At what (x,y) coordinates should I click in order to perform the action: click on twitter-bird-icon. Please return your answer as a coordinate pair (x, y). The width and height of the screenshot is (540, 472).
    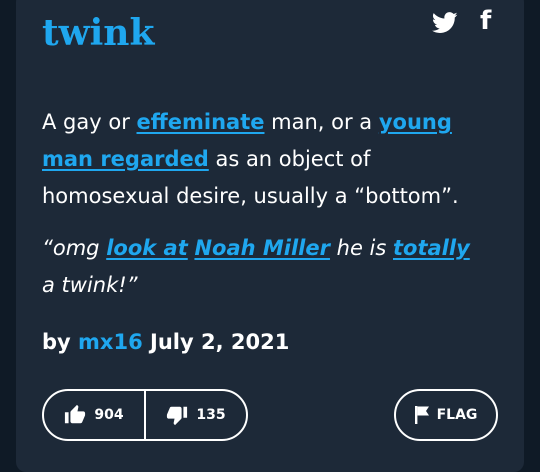
    Looking at the image, I should click on (444, 22).